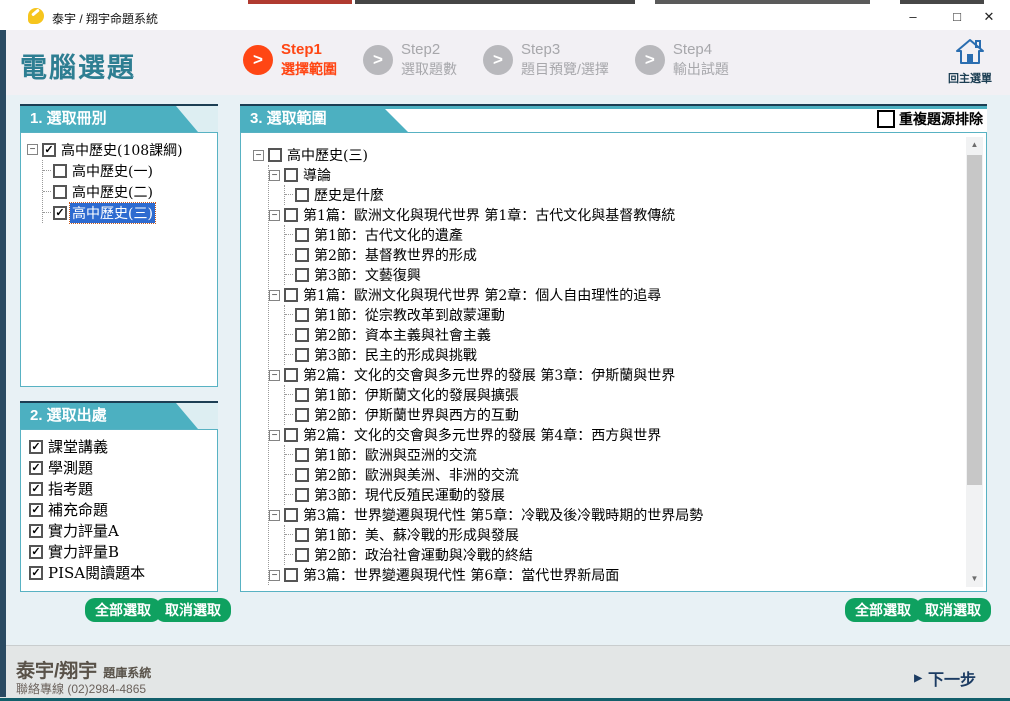 This screenshot has width=1010, height=701. What do you see at coordinates (395, 255) in the screenshot?
I see `tree-node-label: 第2節：基督教世界的形成` at bounding box center [395, 255].